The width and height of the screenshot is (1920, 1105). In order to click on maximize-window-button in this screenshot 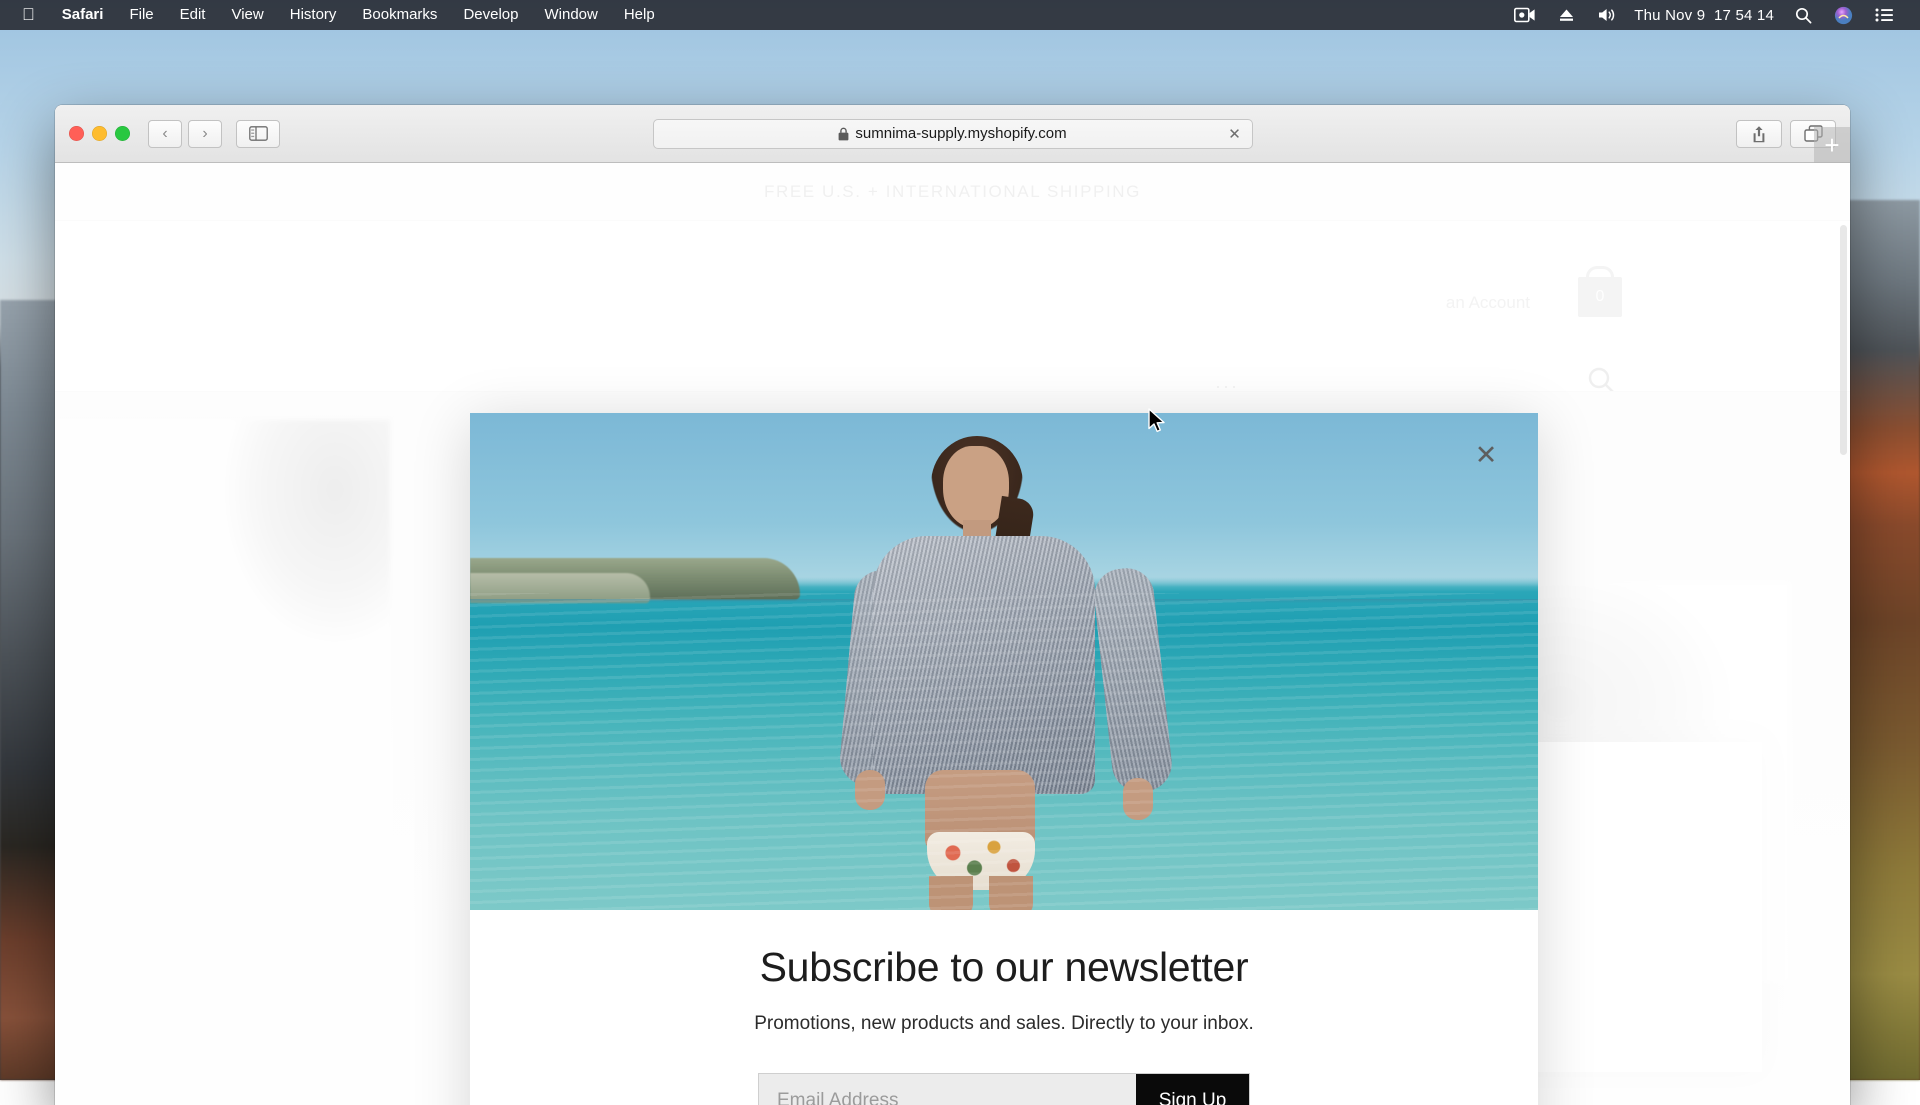, I will do `click(122, 133)`.